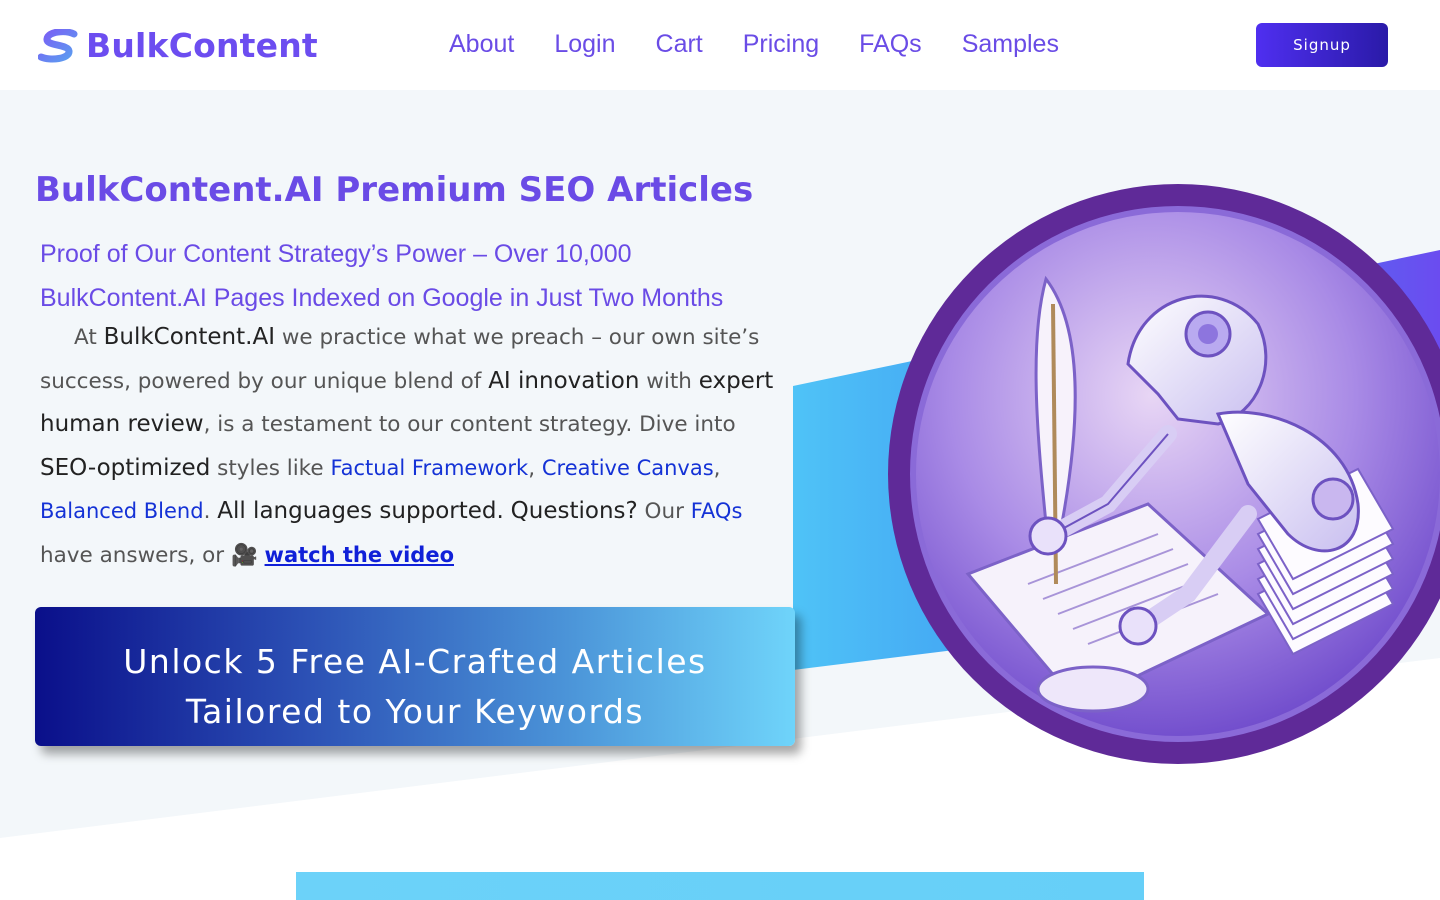 The image size is (1440, 900). Describe the element at coordinates (669, 381) in the screenshot. I see `body-text: with` at that location.